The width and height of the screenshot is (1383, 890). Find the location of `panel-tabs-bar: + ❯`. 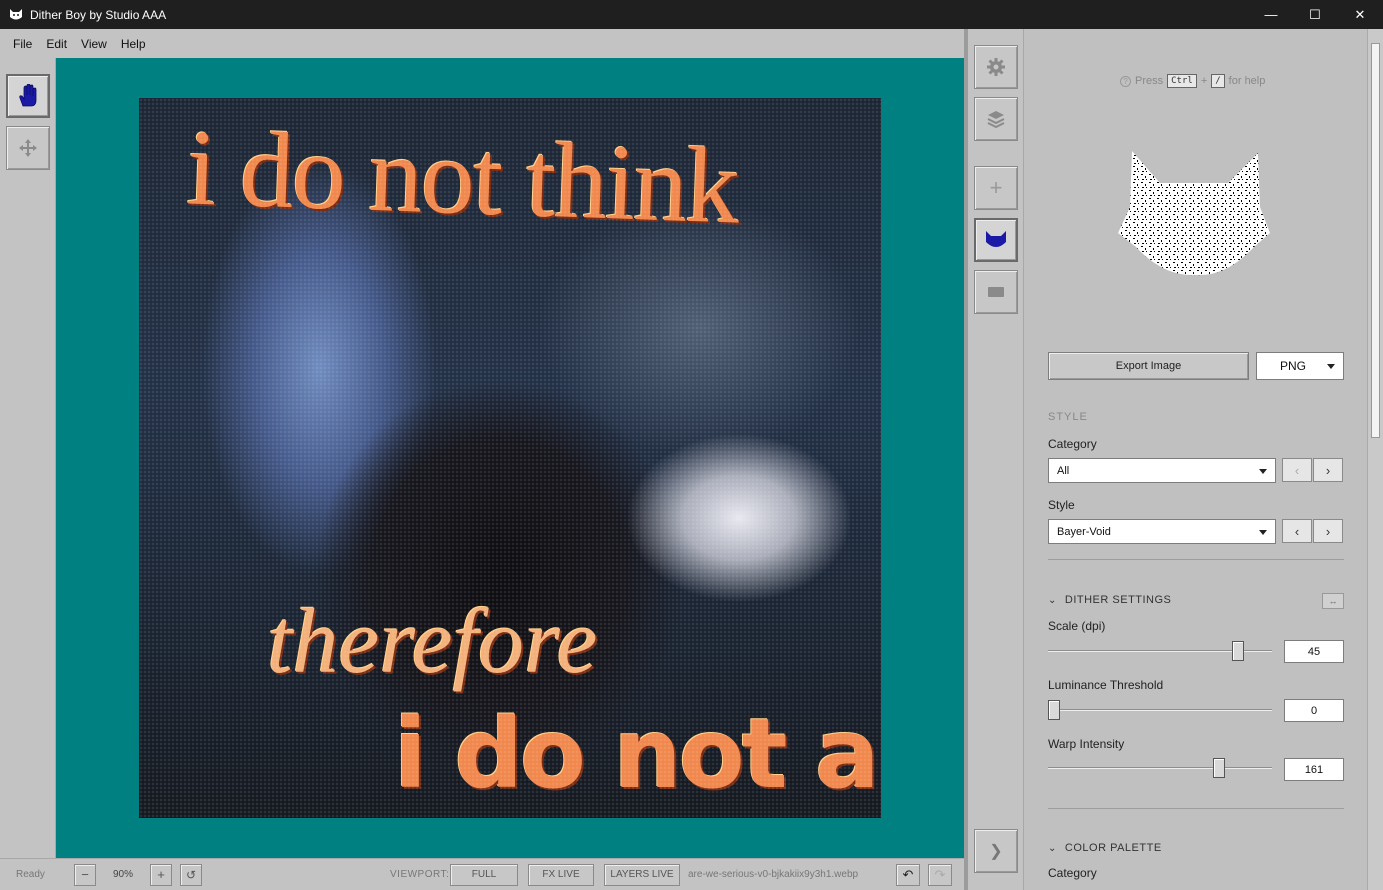

panel-tabs-bar: + ❯ is located at coordinates (996, 459).